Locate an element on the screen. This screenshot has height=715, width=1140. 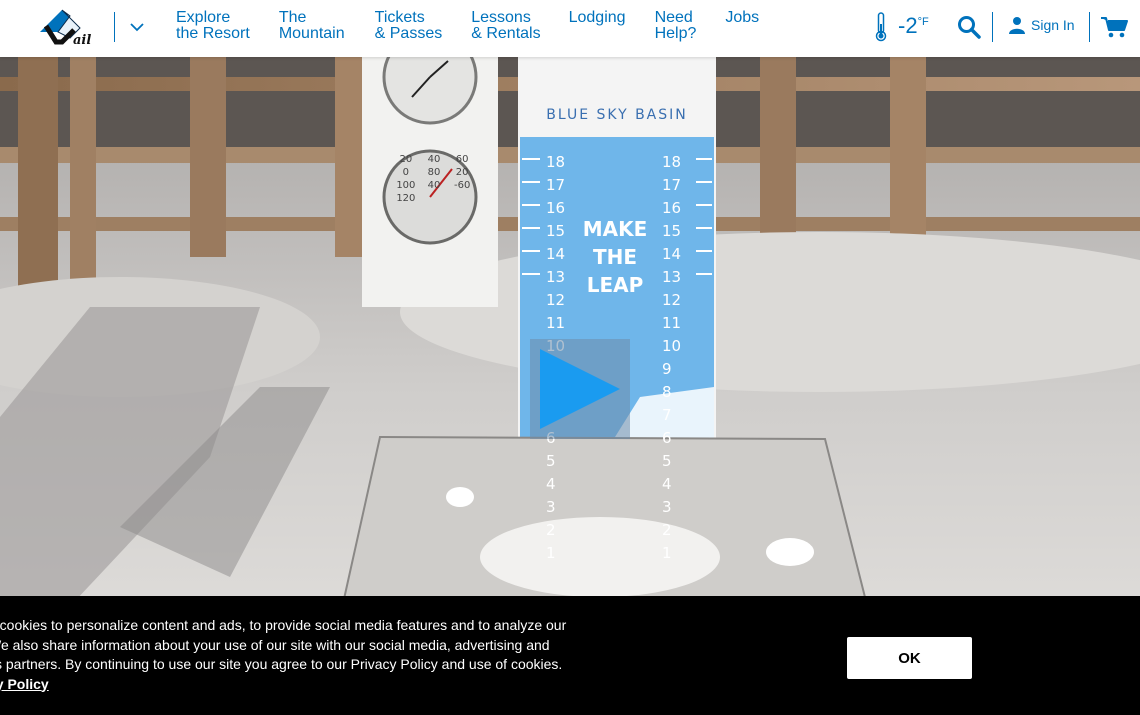
search-icon is located at coordinates (969, 27).